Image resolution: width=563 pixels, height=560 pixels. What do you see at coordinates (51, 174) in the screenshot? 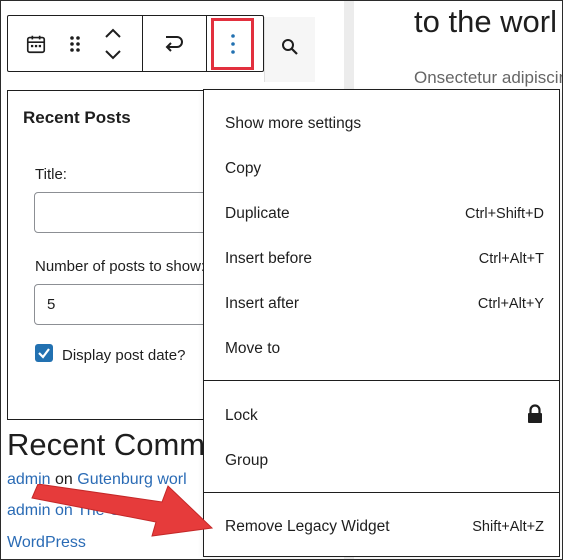
I see `title-label: Title:` at bounding box center [51, 174].